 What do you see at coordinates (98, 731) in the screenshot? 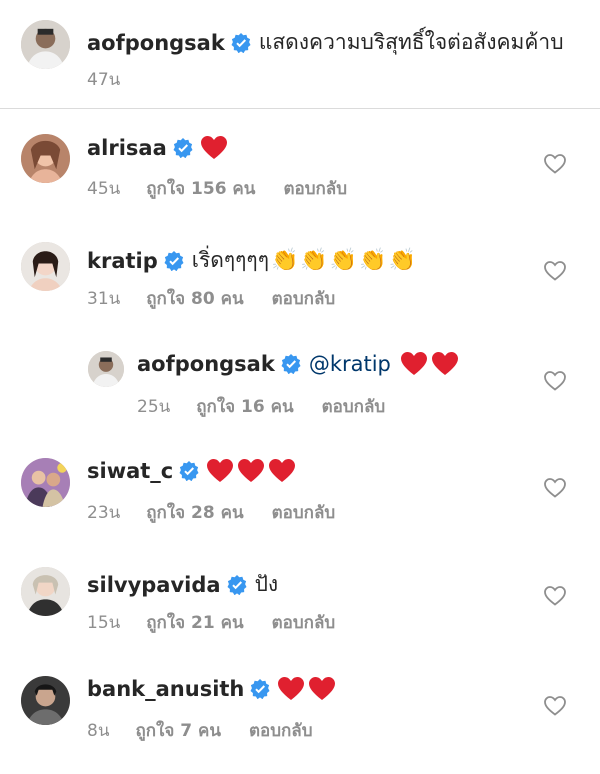
I see `timestamp: 8น` at bounding box center [98, 731].